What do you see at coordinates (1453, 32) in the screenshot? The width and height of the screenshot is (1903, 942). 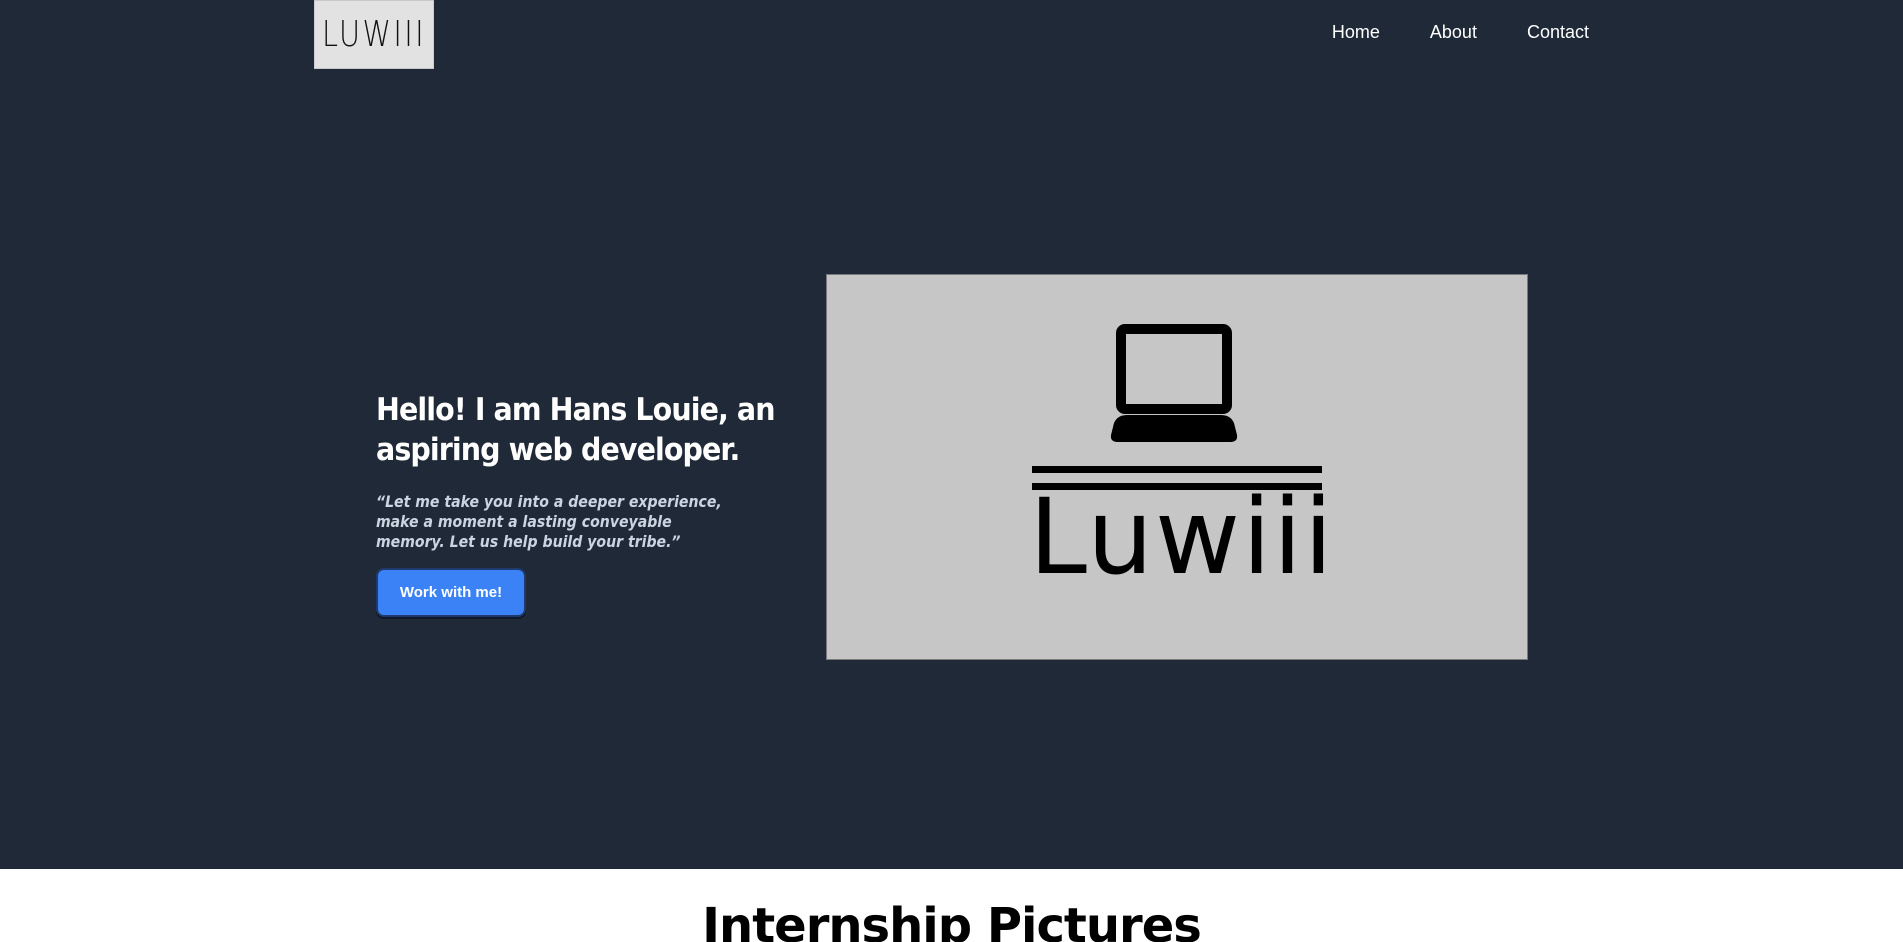 I see `nav-about-link: About` at bounding box center [1453, 32].